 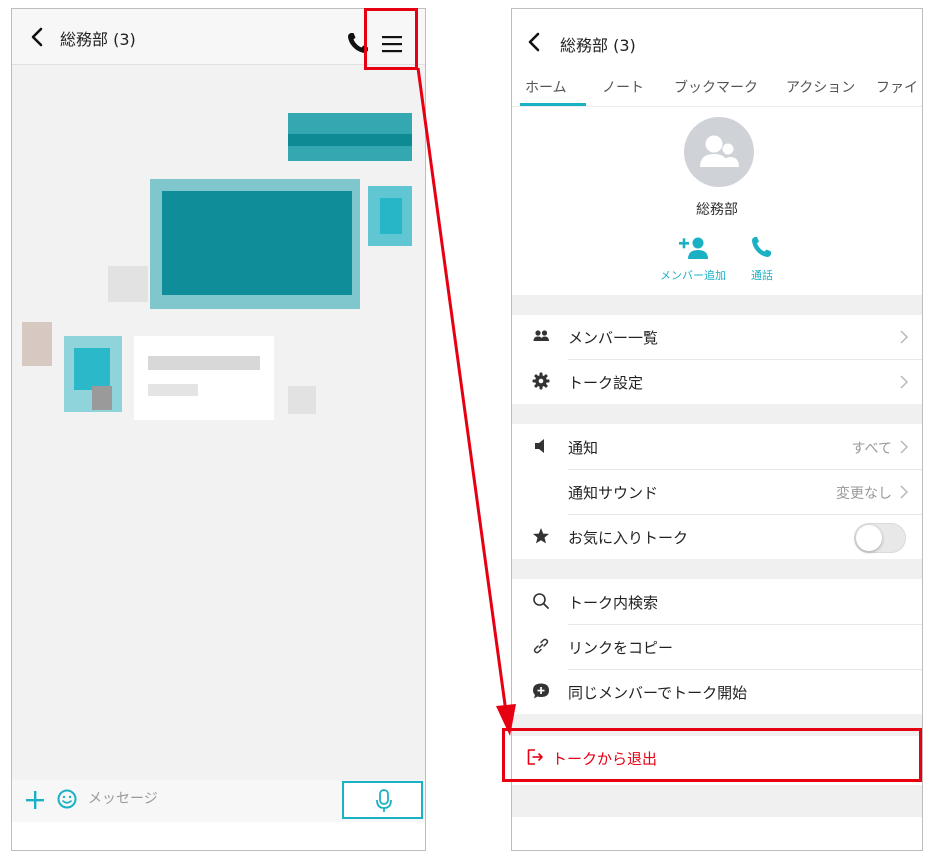 What do you see at coordinates (553, 104) in the screenshot?
I see `active-tab-indicator` at bounding box center [553, 104].